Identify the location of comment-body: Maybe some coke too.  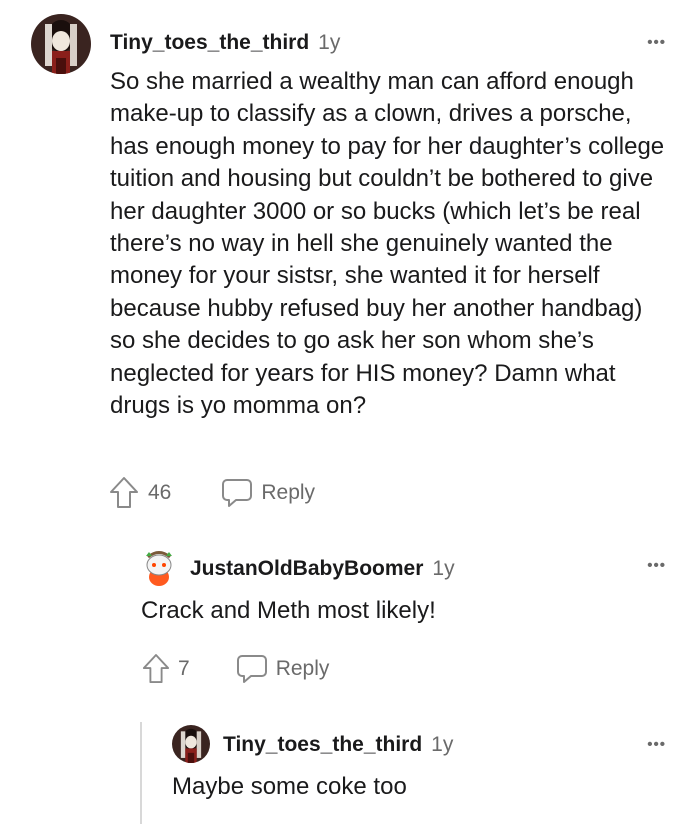
(289, 786).